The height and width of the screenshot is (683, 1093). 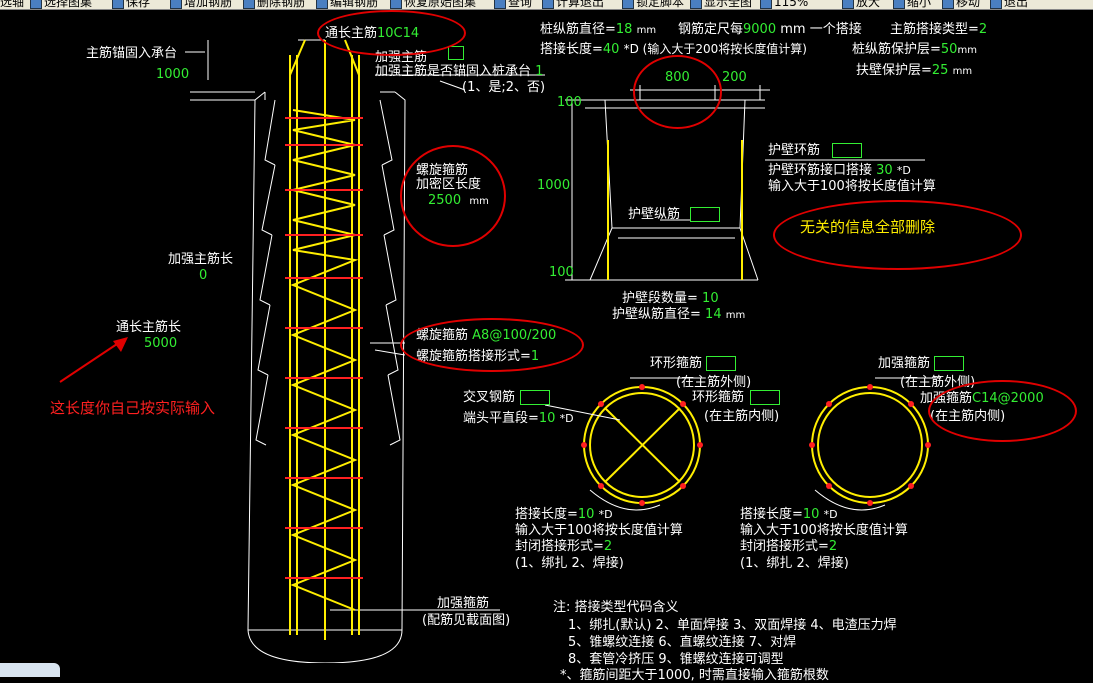 I want to click on hoop-inner-label: 环形箍筋, so click(x=718, y=397).